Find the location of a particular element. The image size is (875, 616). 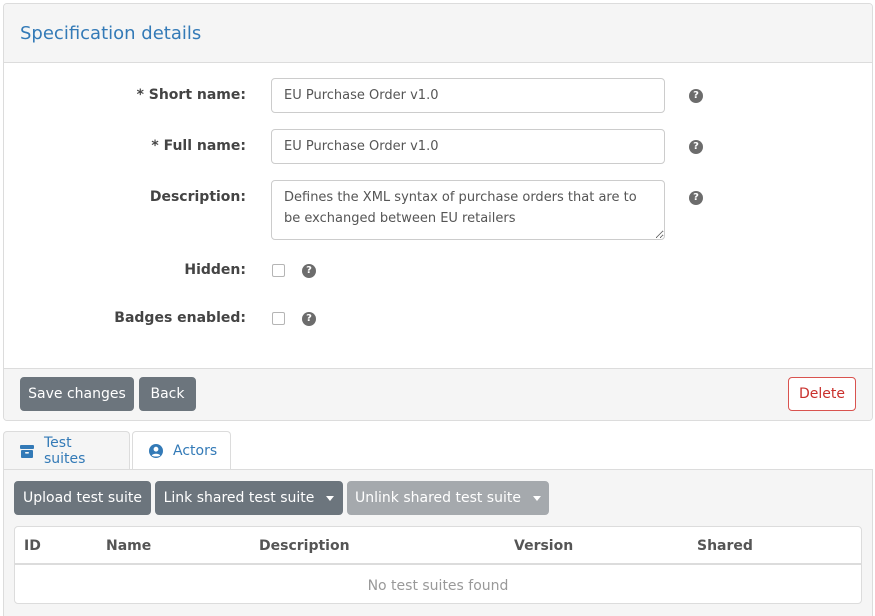

back-button: Back is located at coordinates (167, 394).